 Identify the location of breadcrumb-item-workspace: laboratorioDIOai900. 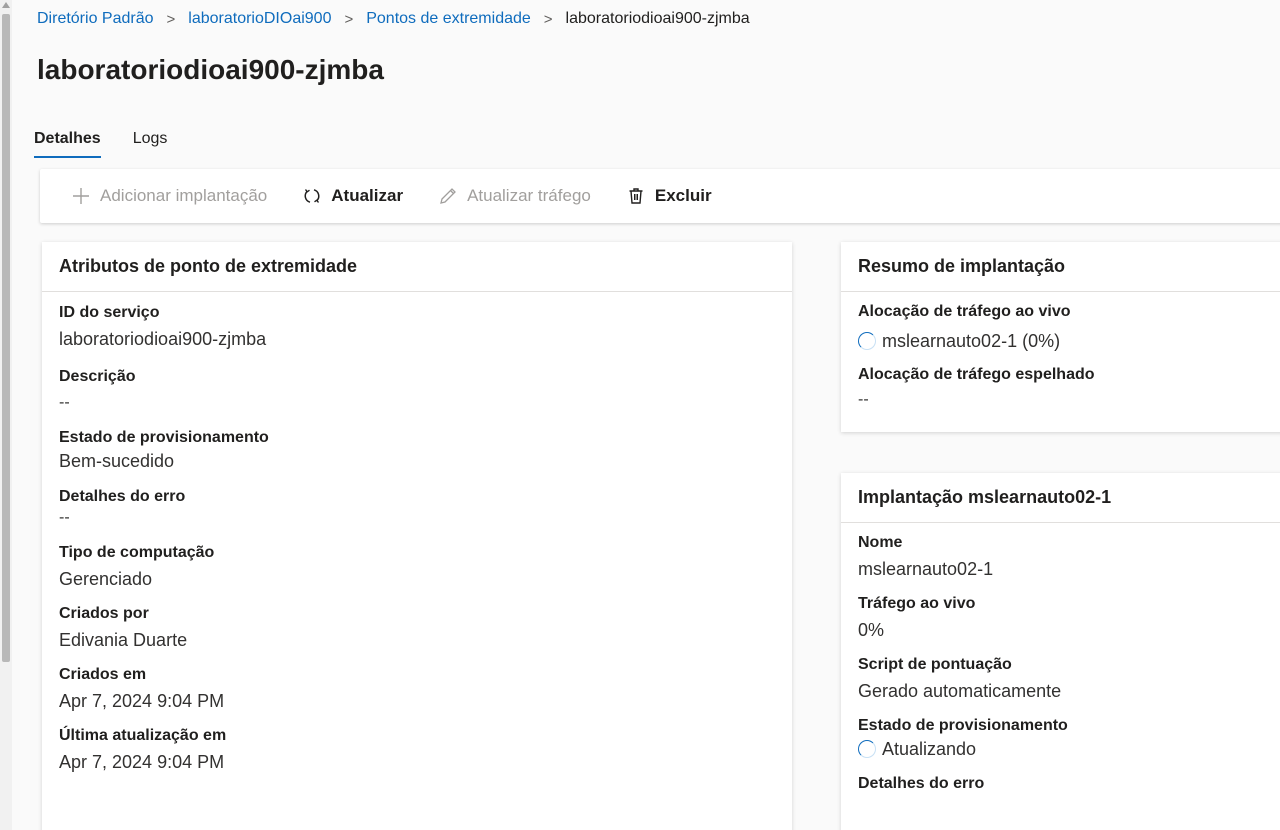
(259, 19).